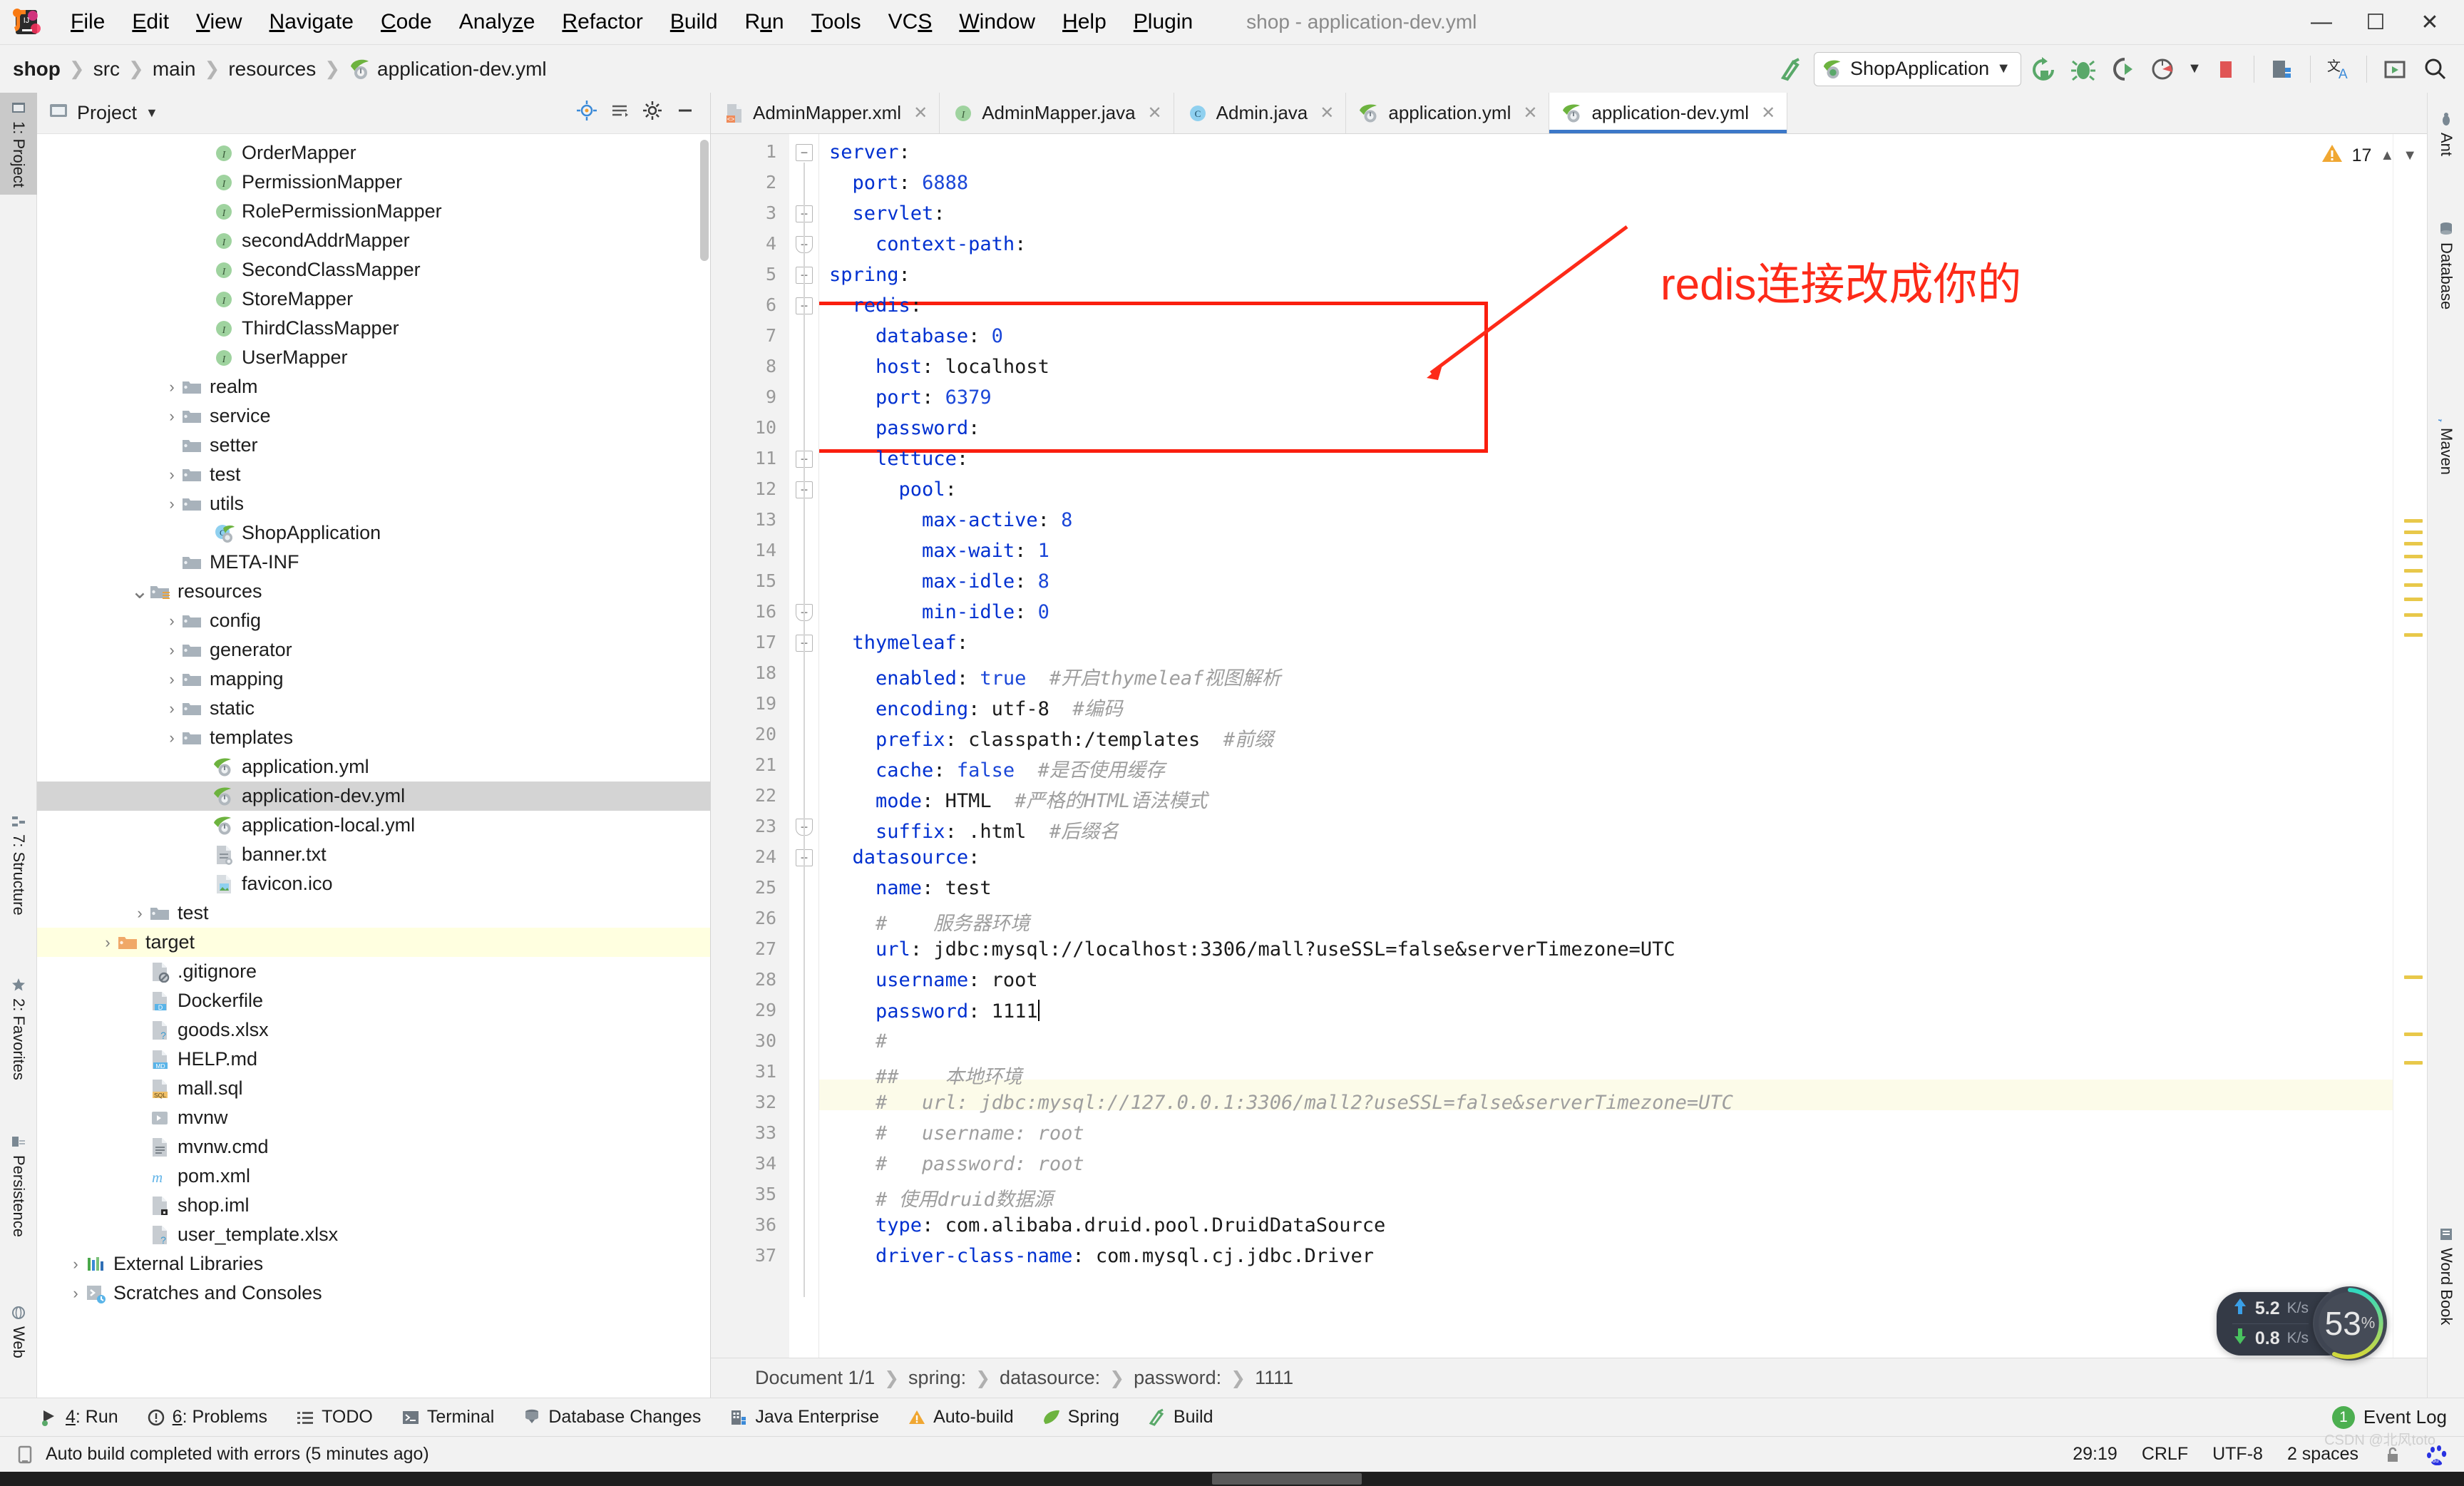  Describe the element at coordinates (139, 591) in the screenshot. I see `chevron-down-icon: ⌄` at that location.